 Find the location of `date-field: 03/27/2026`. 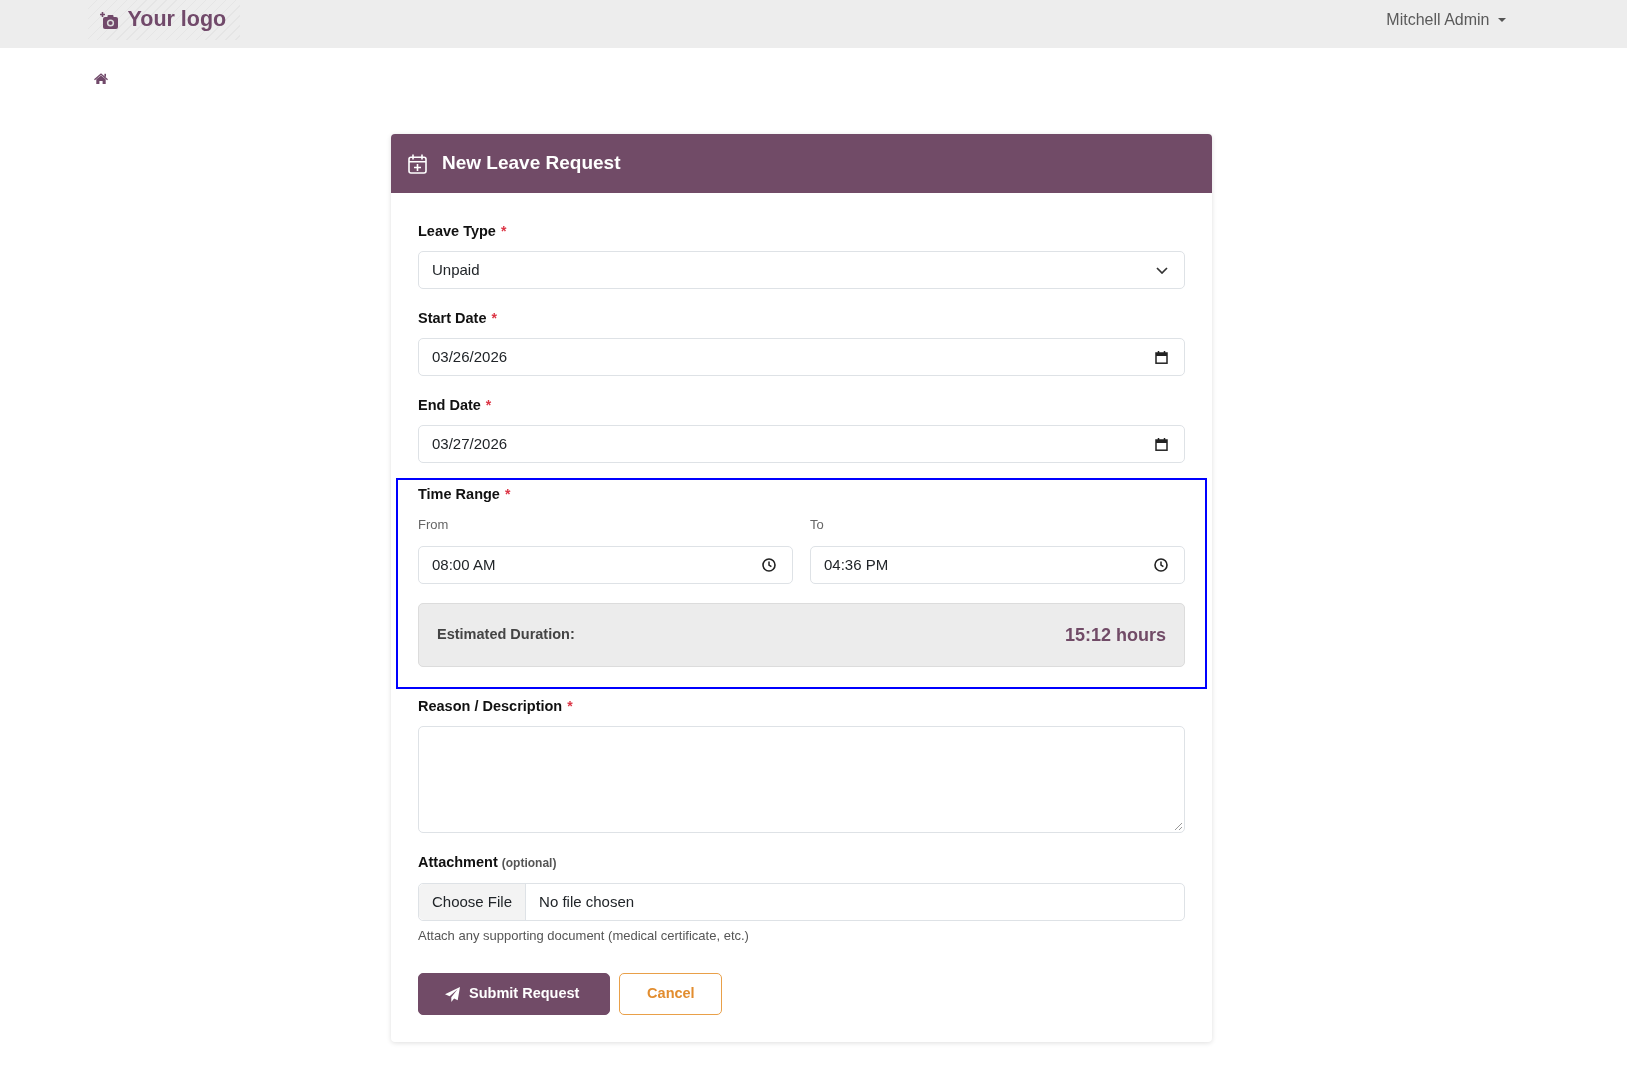

date-field: 03/27/2026 is located at coordinates (801, 444).